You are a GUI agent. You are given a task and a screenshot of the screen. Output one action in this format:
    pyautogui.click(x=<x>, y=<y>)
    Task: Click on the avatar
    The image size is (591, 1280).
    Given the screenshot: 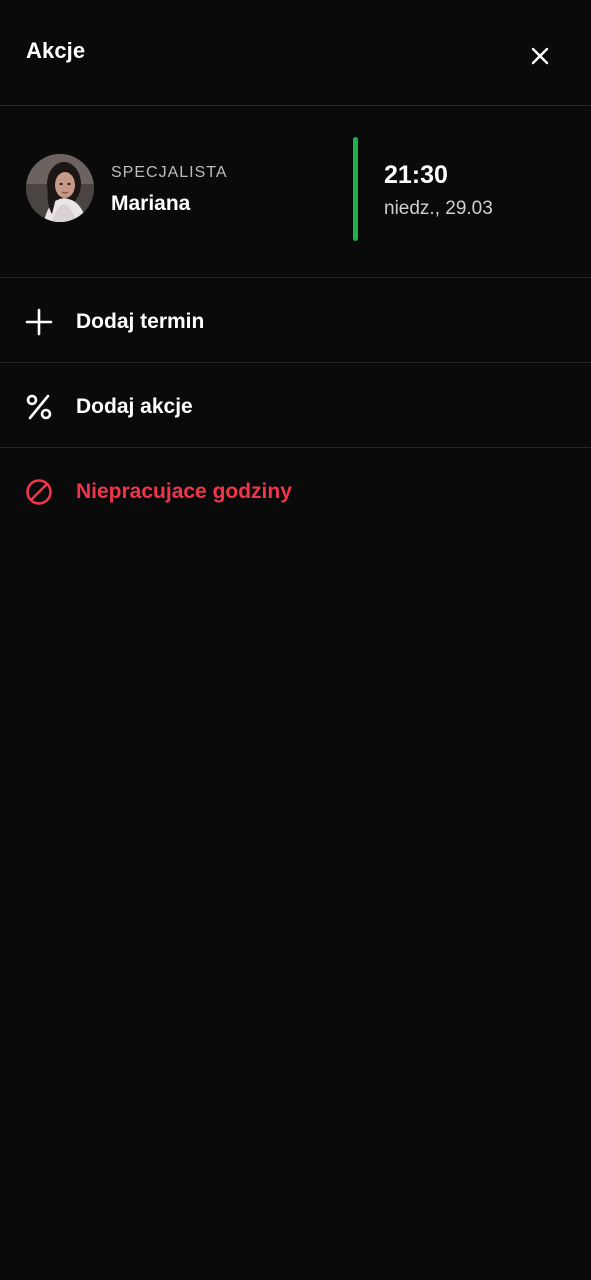 What is the action you would take?
    pyautogui.click(x=60, y=188)
    